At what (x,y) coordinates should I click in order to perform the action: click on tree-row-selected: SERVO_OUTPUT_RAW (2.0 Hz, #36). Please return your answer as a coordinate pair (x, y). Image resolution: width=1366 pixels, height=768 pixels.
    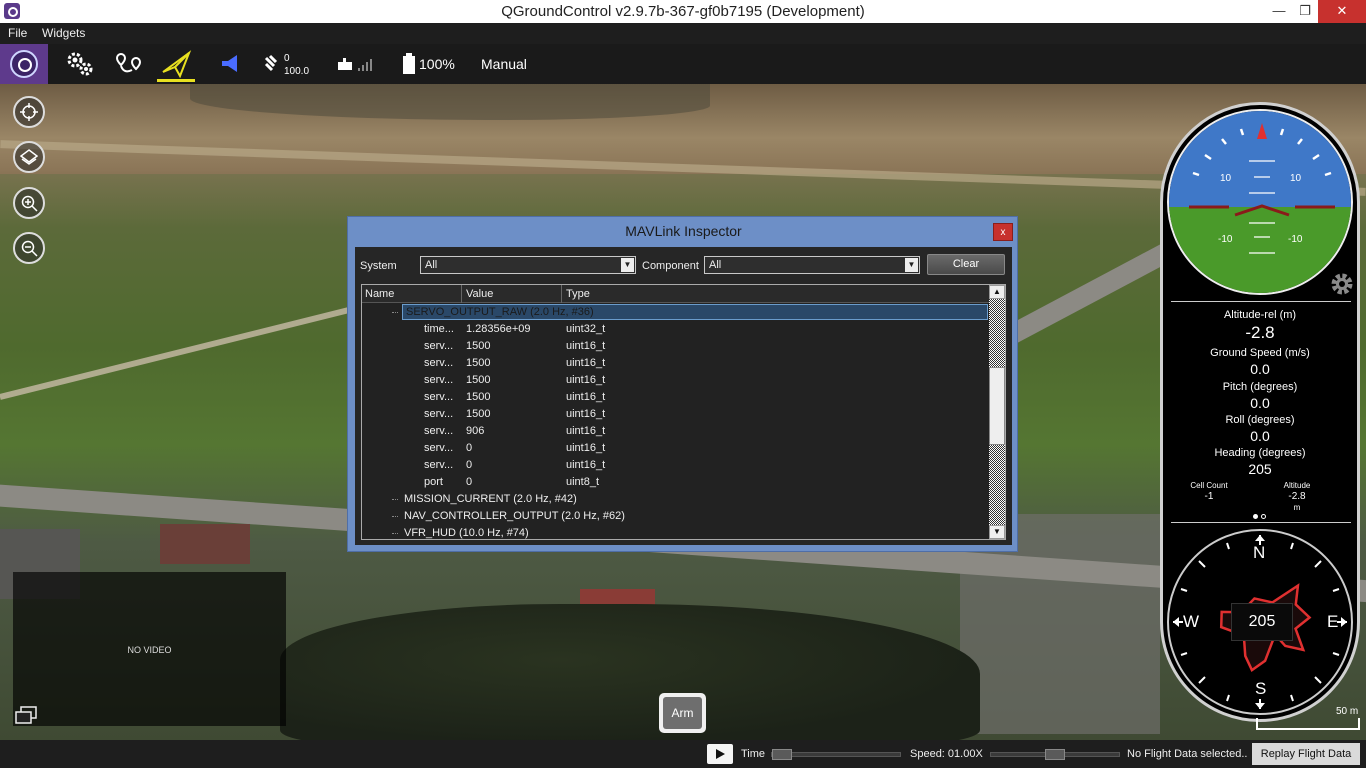
    Looking at the image, I should click on (695, 312).